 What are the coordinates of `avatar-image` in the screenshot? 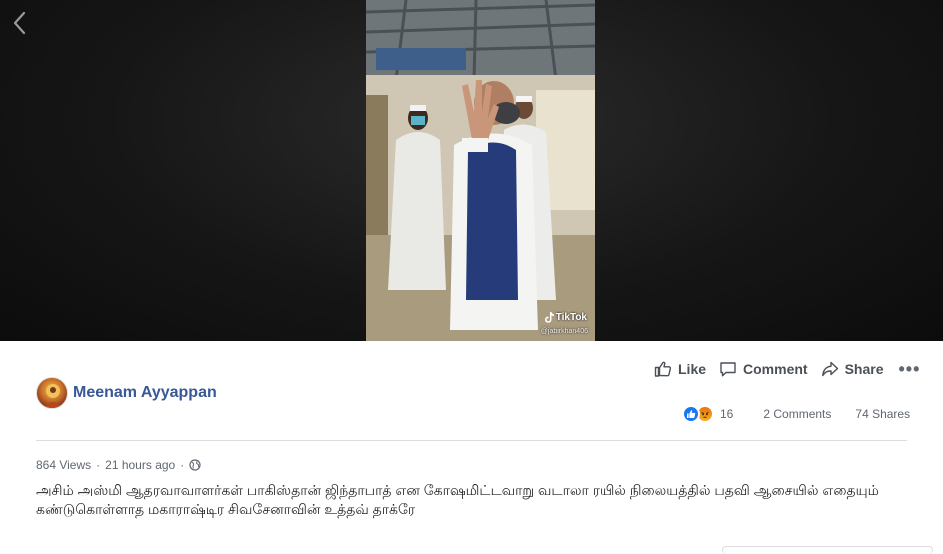 It's located at (53, 396).